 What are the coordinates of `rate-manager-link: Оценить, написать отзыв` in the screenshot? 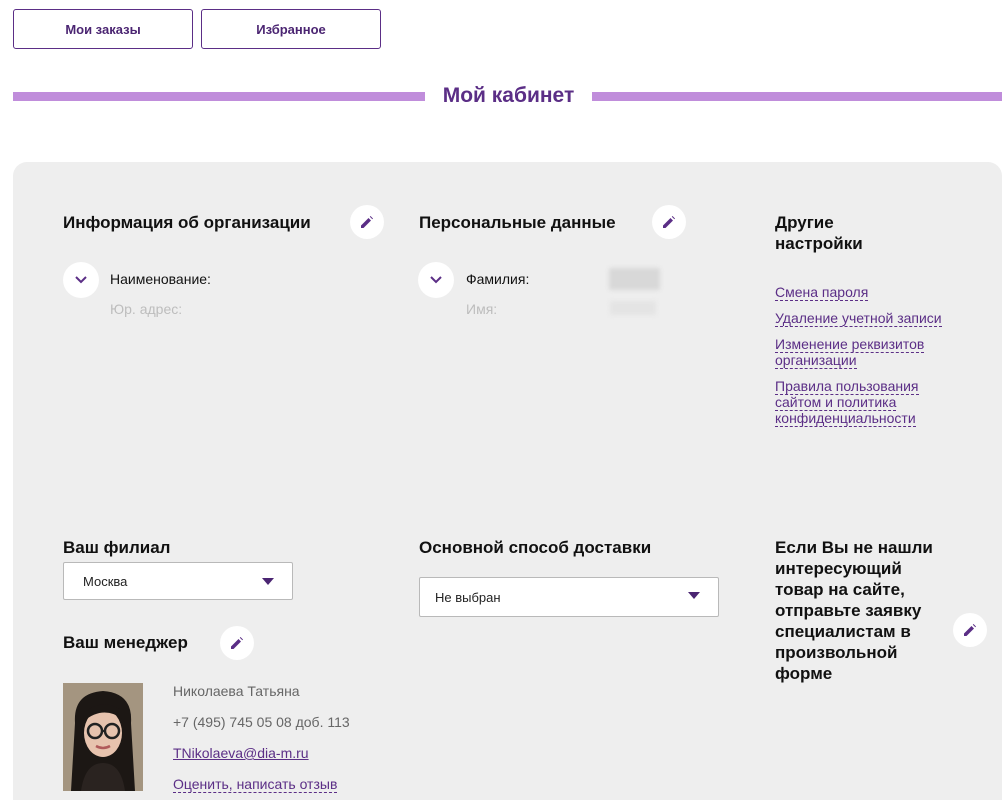 It's located at (255, 784).